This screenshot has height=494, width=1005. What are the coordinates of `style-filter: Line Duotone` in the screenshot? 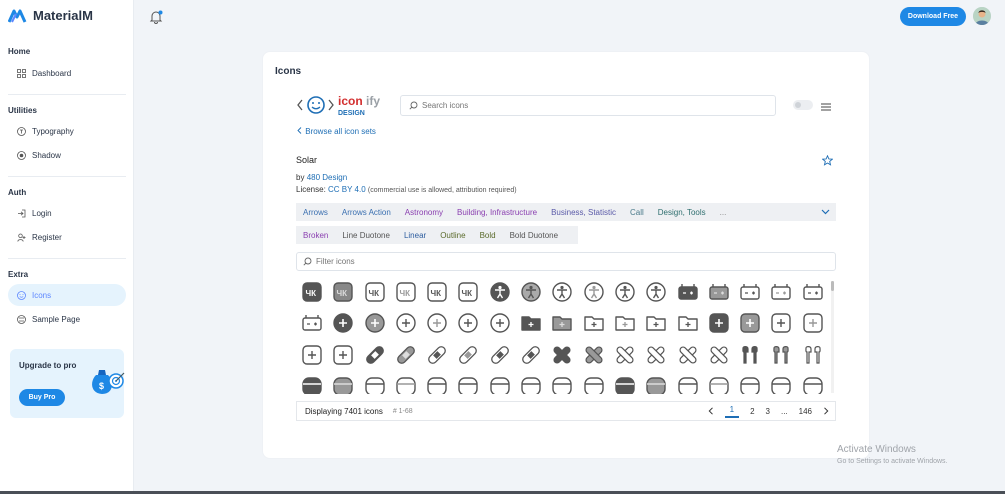 It's located at (366, 235).